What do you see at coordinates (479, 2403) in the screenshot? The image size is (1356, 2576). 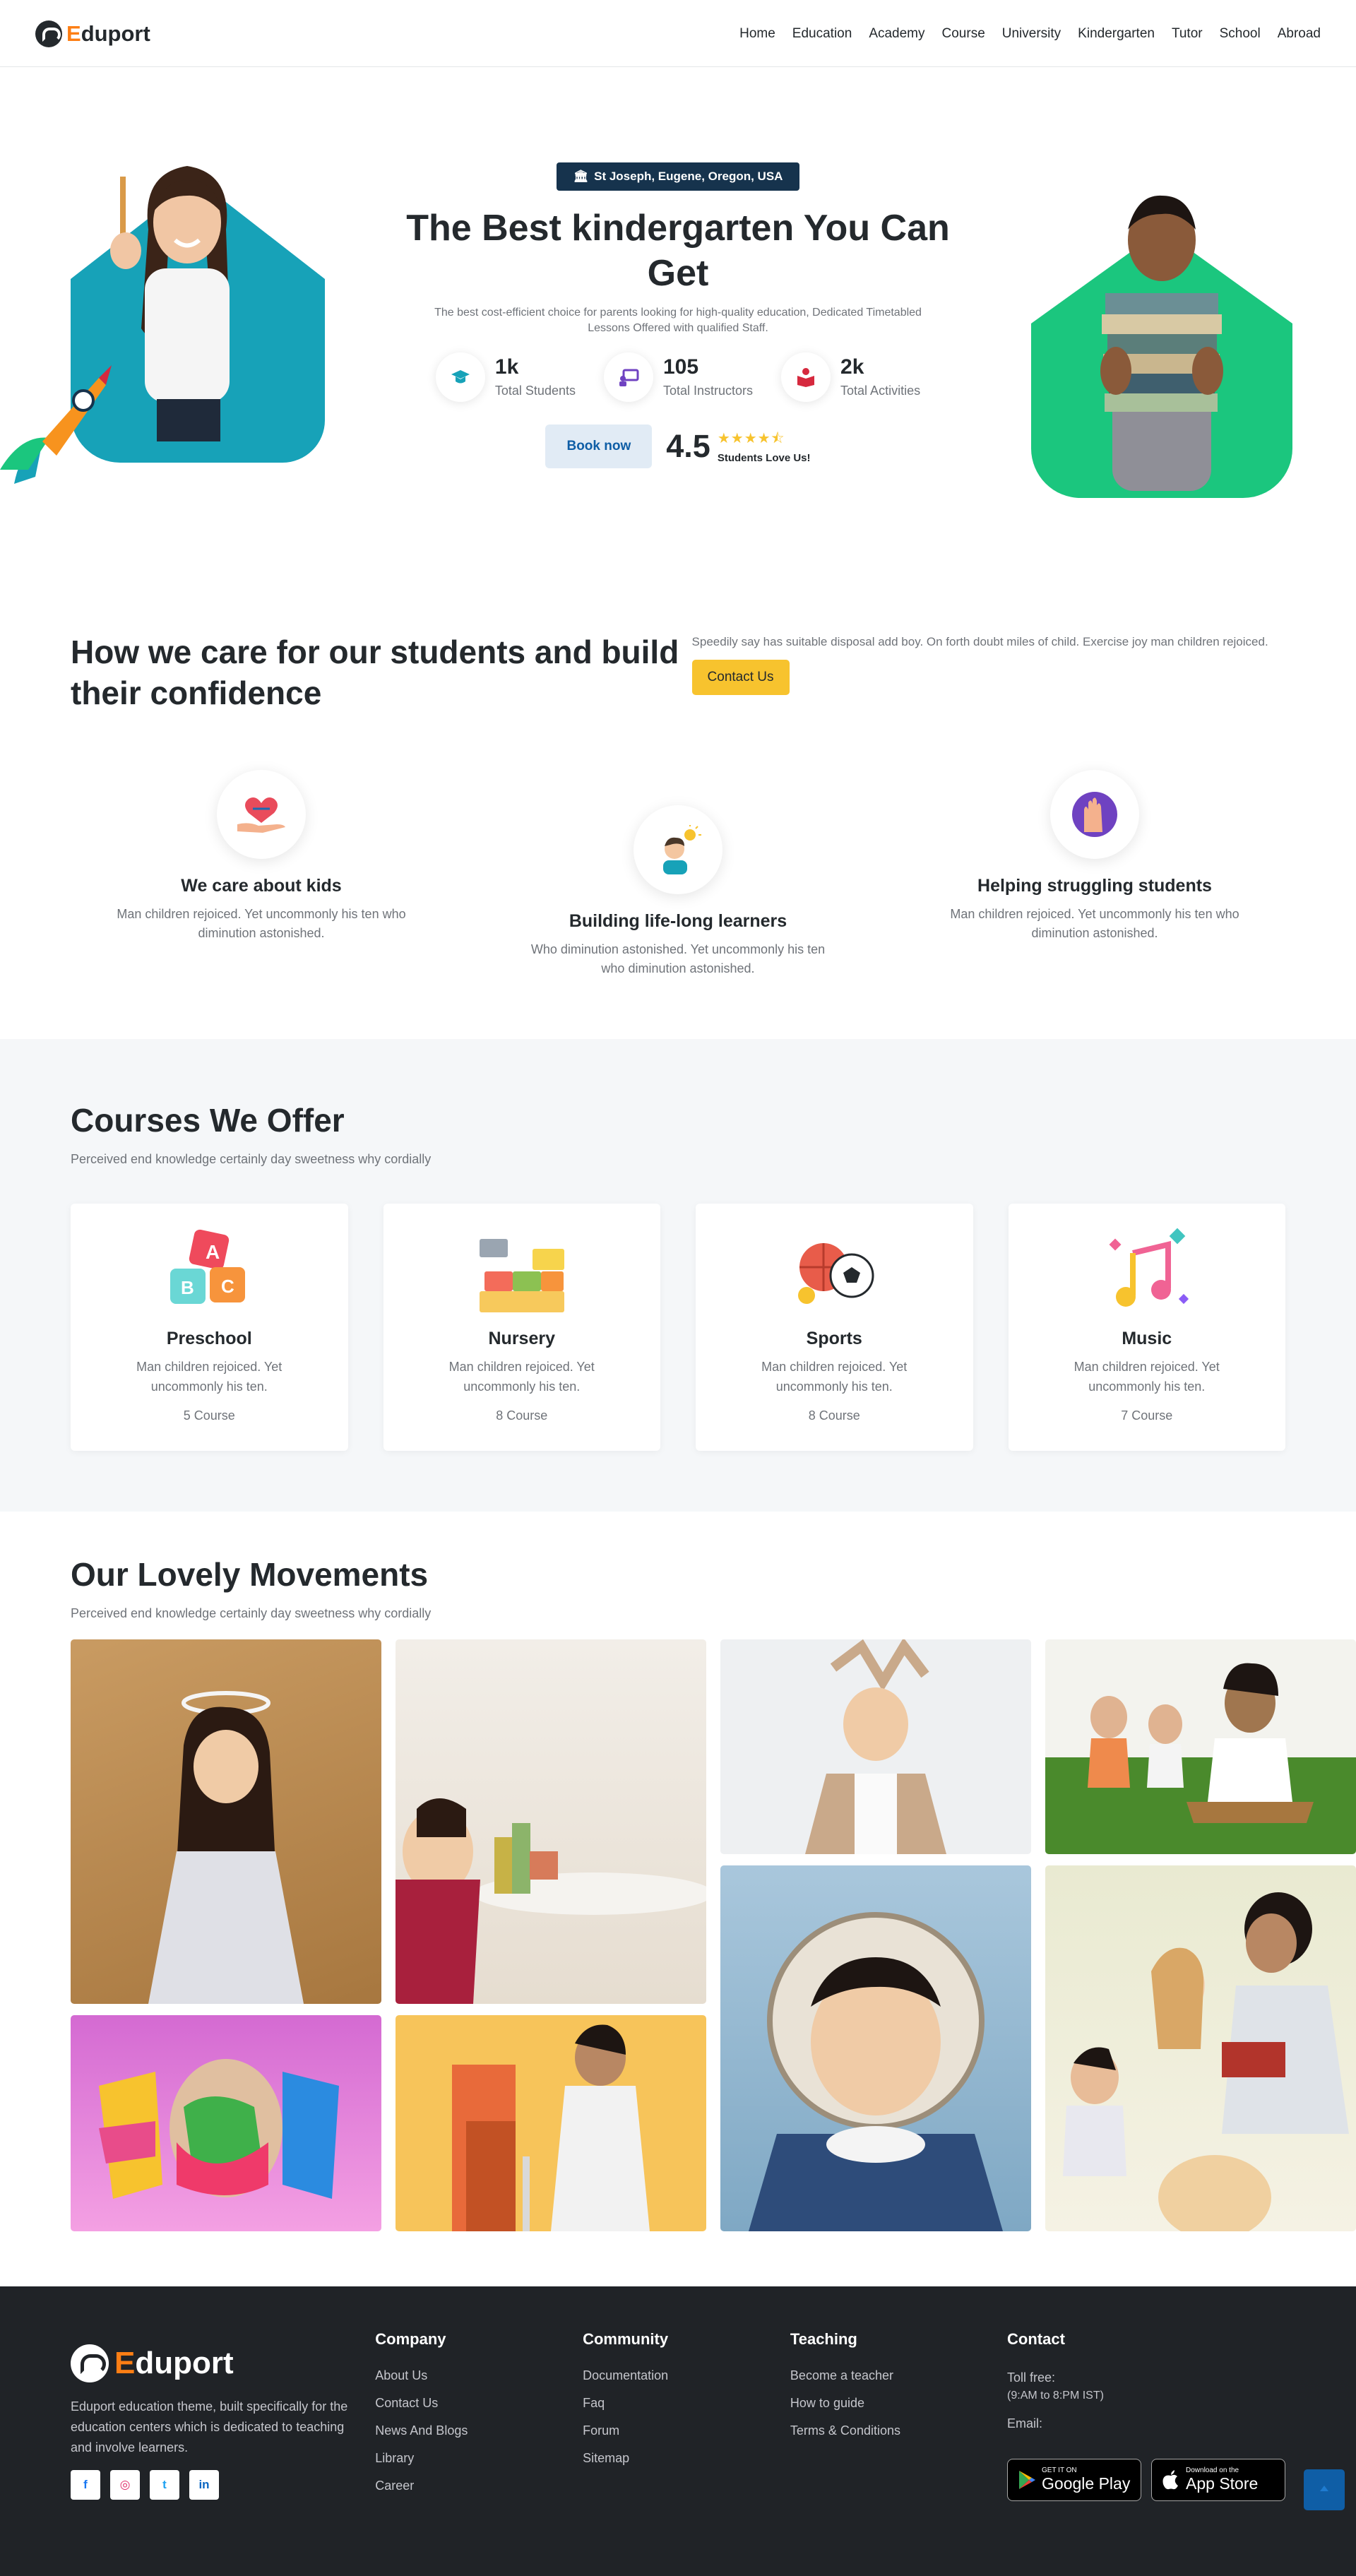 I see `footer-link-contact: Contact Us` at bounding box center [479, 2403].